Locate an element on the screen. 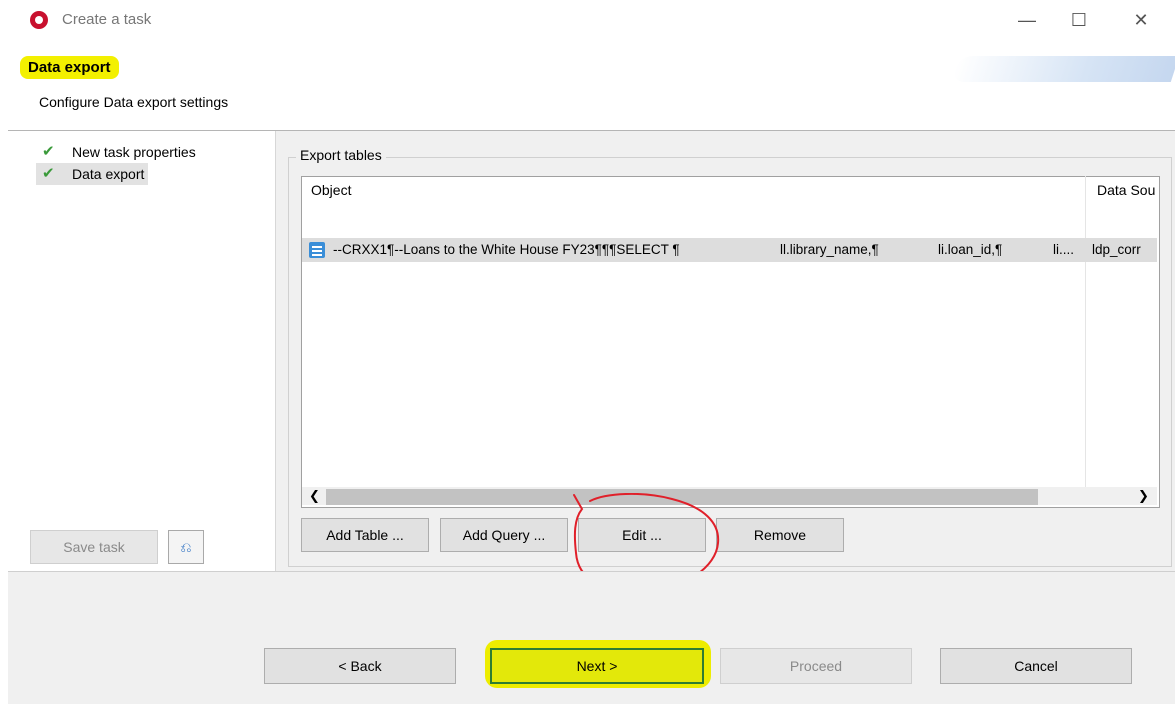 The height and width of the screenshot is (704, 1175). window-title: Create a task is located at coordinates (107, 19).